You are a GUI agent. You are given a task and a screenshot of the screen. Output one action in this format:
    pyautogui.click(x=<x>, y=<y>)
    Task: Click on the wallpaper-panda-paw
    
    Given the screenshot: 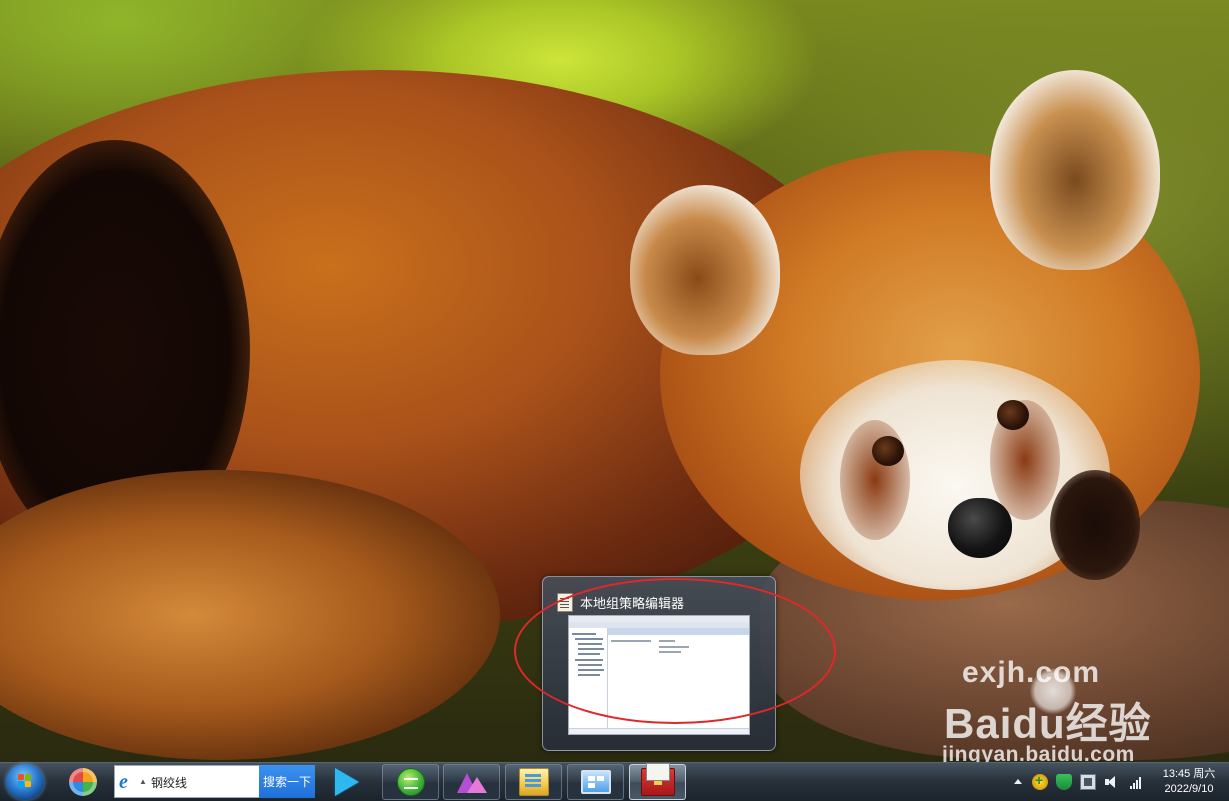 What is the action you would take?
    pyautogui.click(x=1095, y=525)
    